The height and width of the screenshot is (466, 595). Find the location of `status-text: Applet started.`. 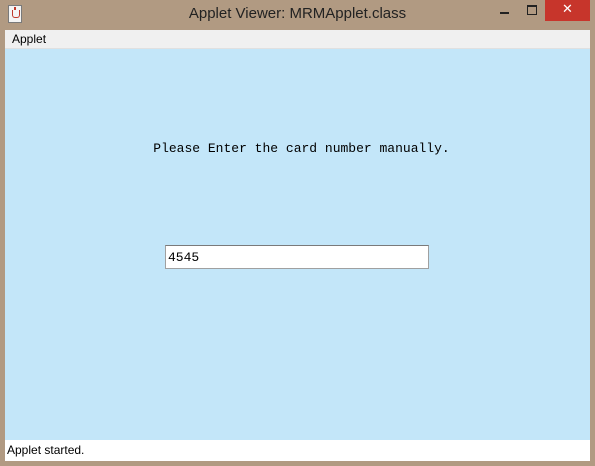

status-text: Applet started. is located at coordinates (46, 450).